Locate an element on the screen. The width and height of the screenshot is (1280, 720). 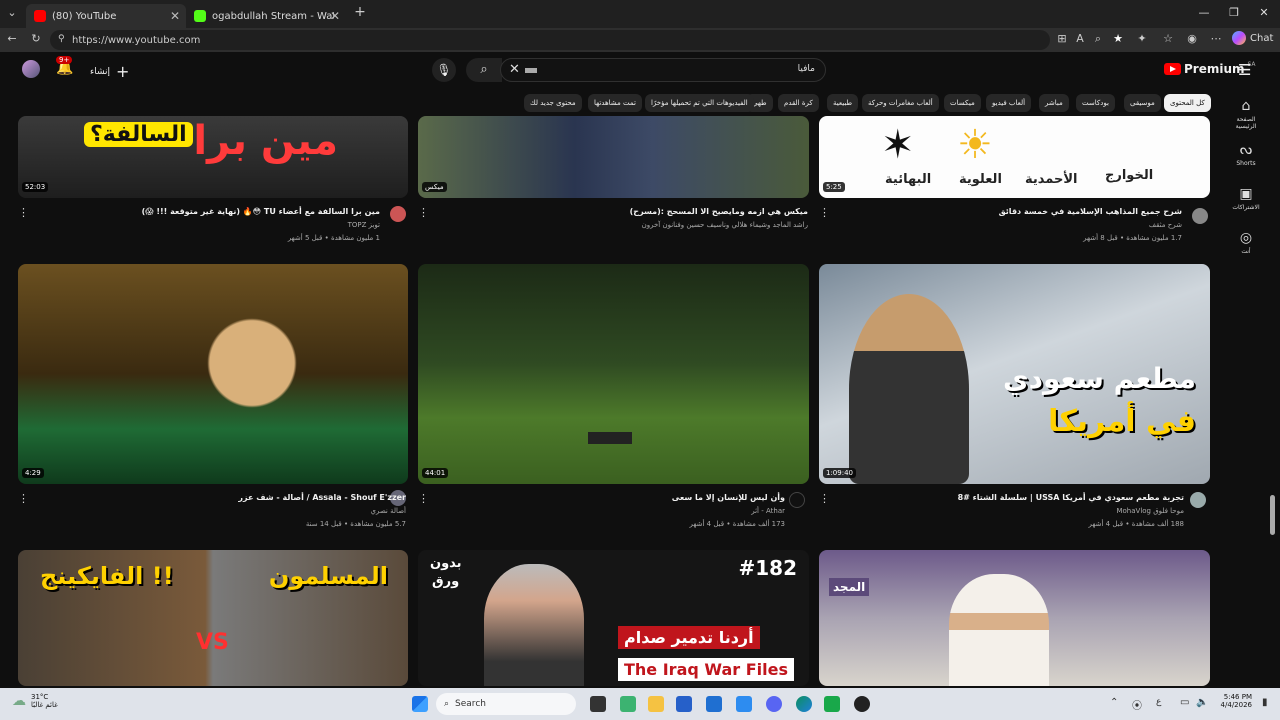
app-available-icon: ⊞ is located at coordinates (1062, 38).